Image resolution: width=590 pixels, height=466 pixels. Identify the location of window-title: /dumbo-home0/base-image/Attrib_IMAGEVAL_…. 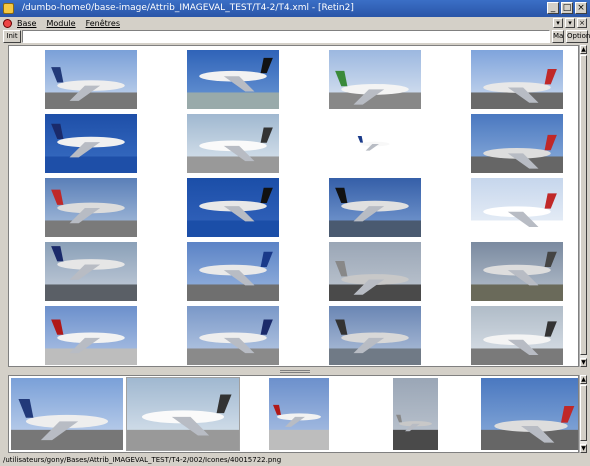
(188, 8).